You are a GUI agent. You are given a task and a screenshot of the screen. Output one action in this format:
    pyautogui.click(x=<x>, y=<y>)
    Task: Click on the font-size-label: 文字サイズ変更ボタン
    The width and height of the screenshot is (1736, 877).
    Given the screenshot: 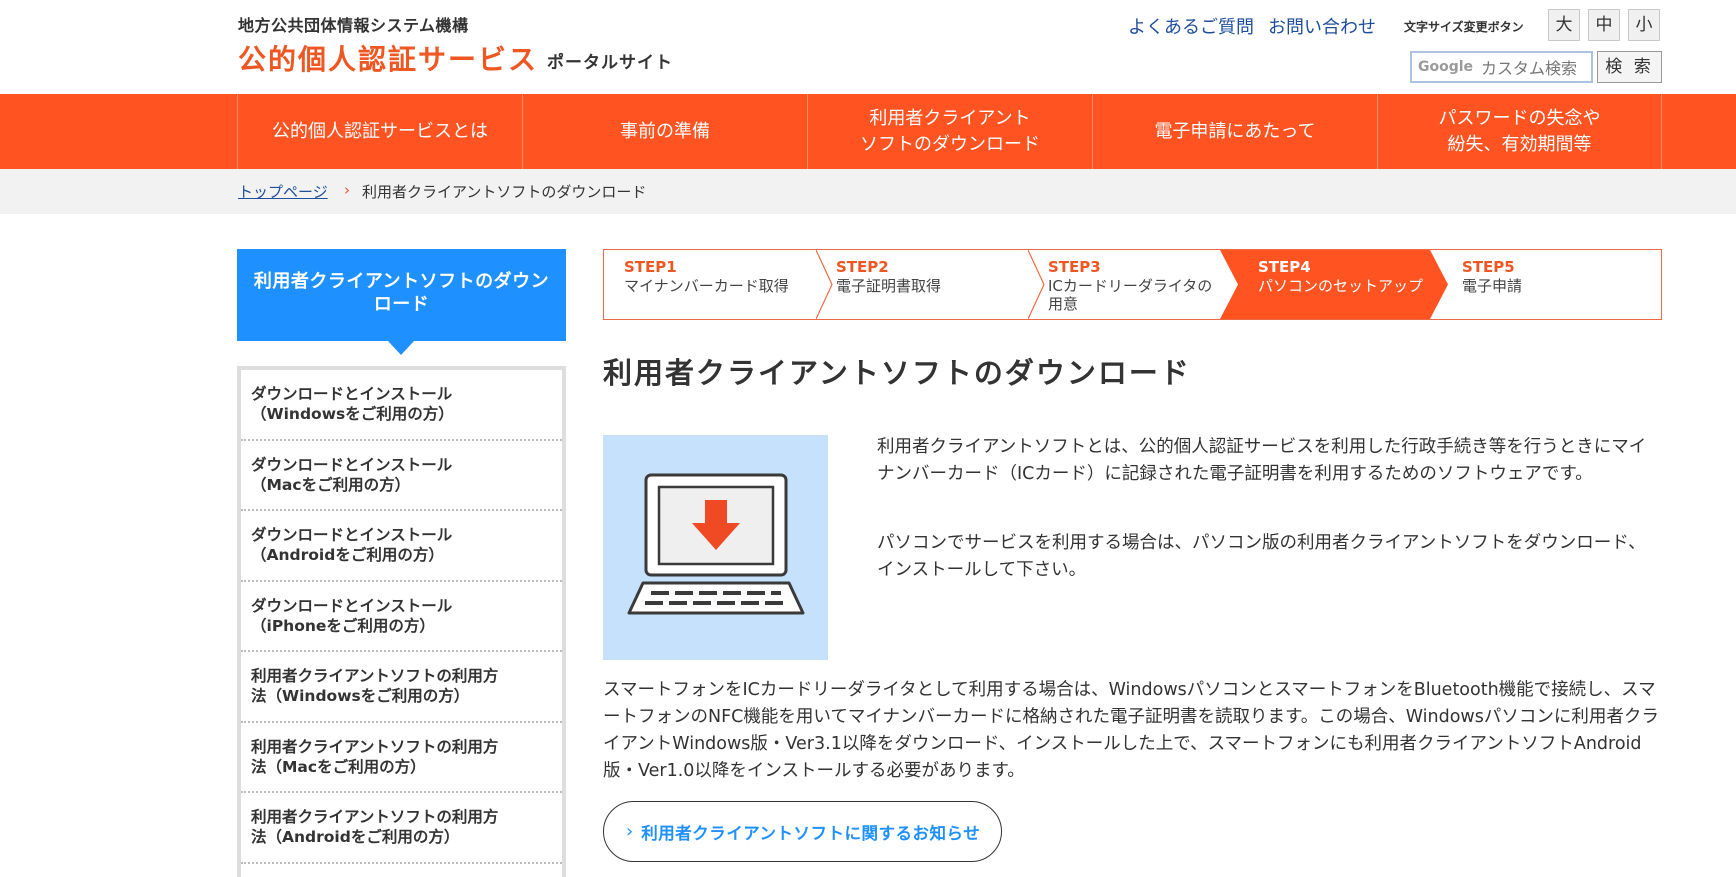 What is the action you would take?
    pyautogui.click(x=1464, y=27)
    